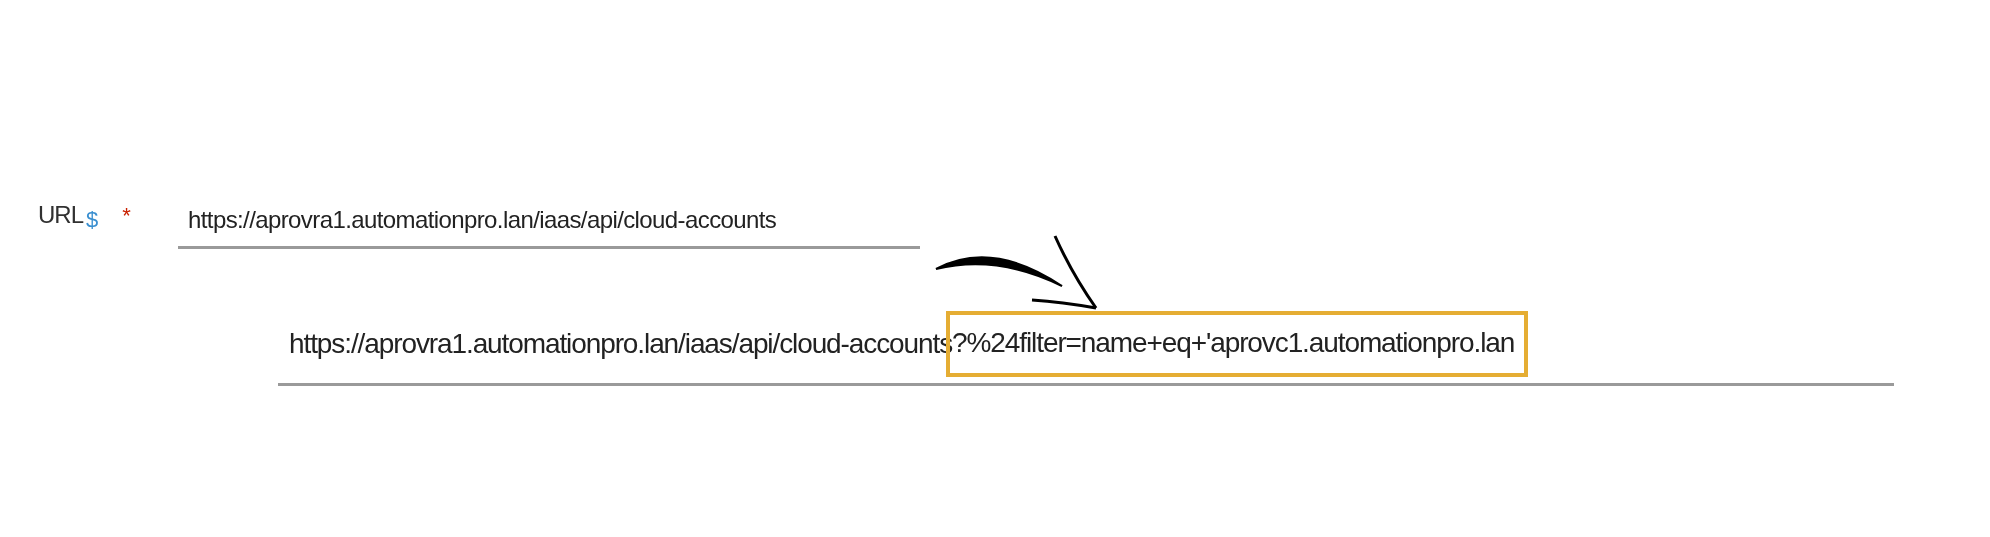 This screenshot has width=1990, height=537. What do you see at coordinates (126, 216) in the screenshot?
I see `required-mark: *` at bounding box center [126, 216].